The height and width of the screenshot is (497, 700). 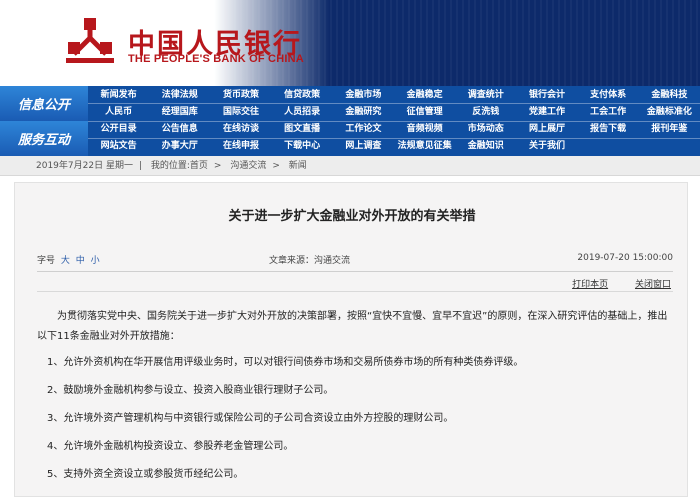 What do you see at coordinates (669, 112) in the screenshot?
I see `nav-link: 金融标准化` at bounding box center [669, 112].